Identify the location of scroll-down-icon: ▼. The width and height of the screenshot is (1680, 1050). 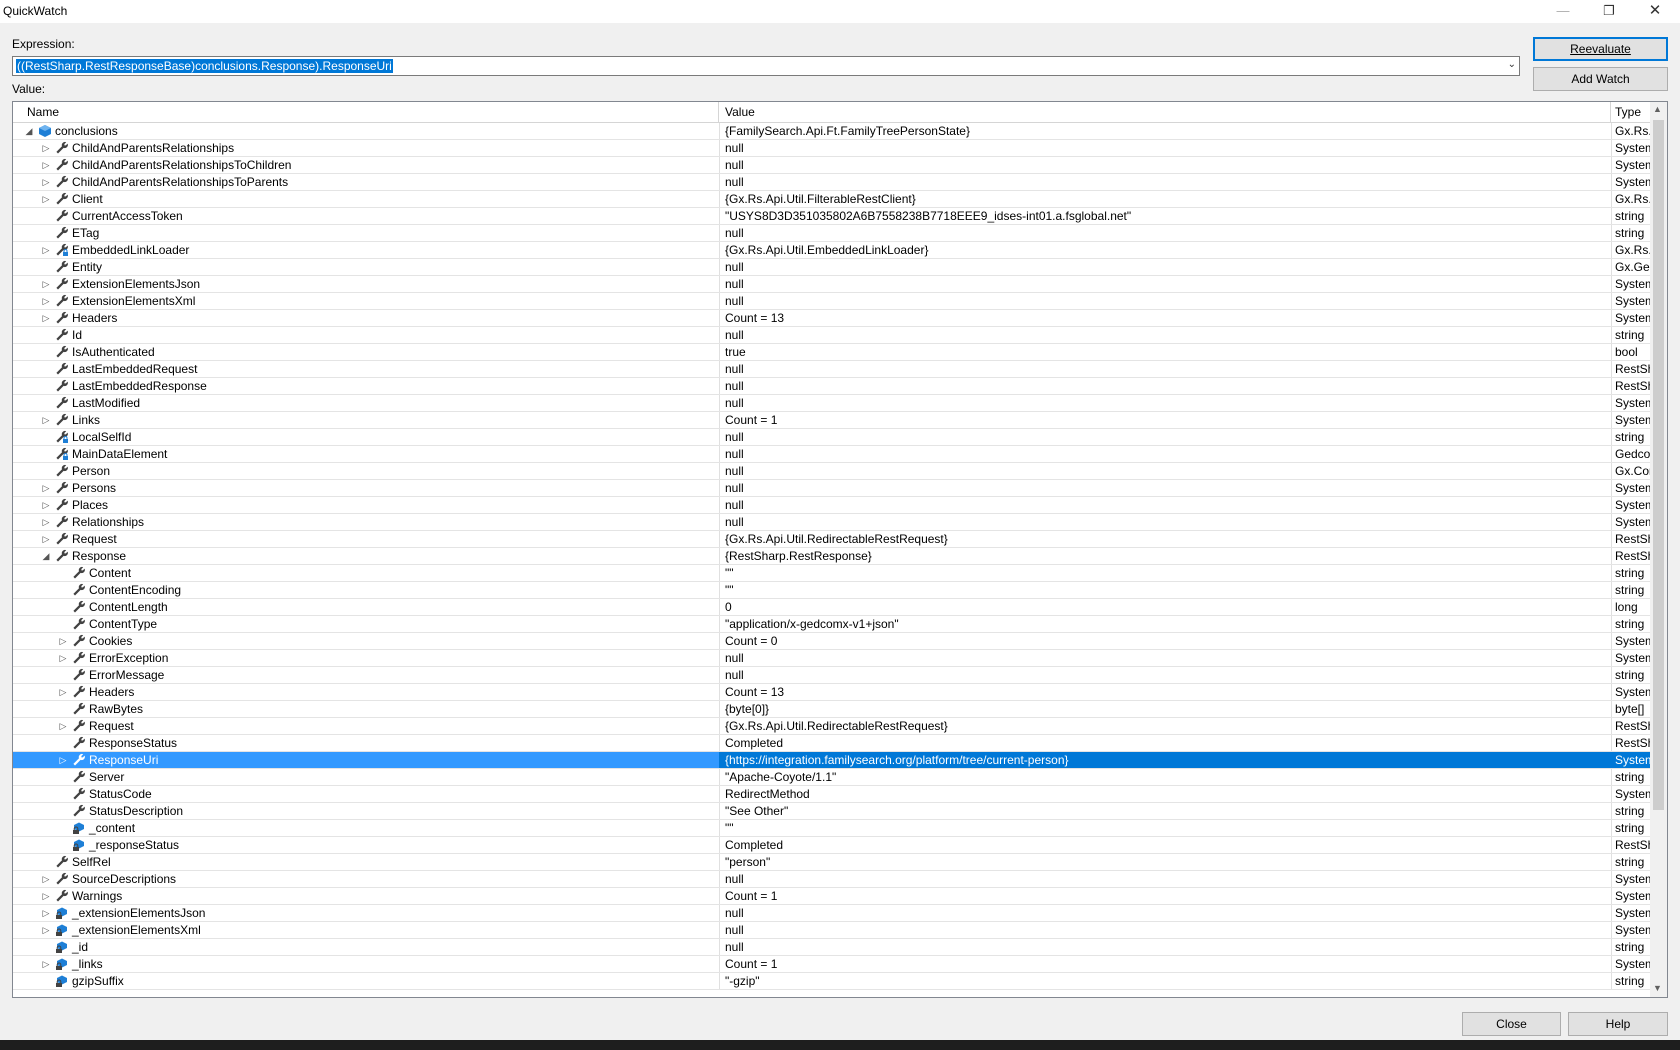
(1657, 988).